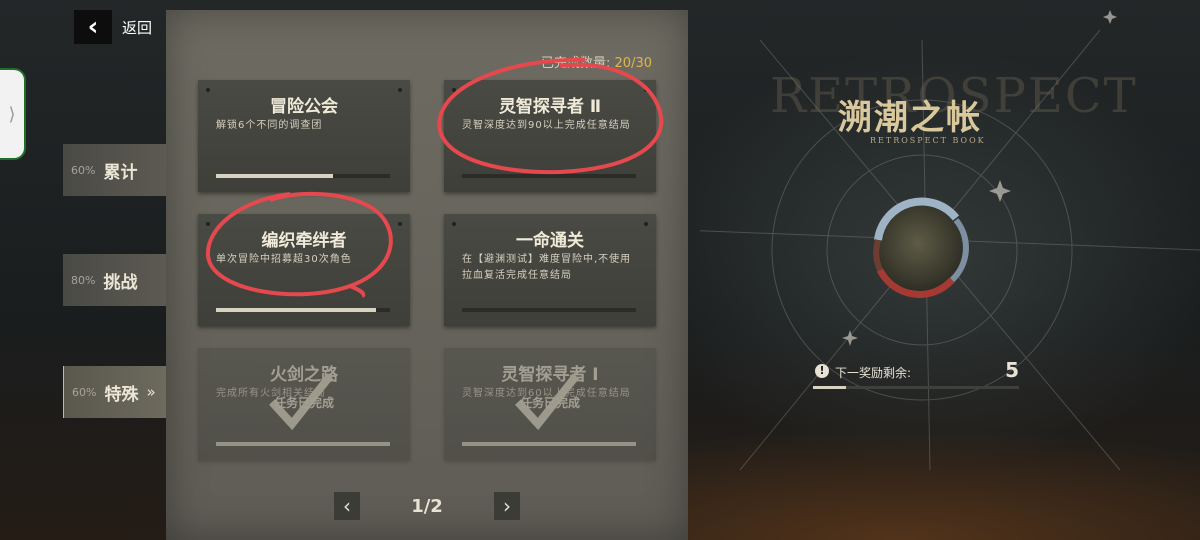 The width and height of the screenshot is (1200, 540). I want to click on achievement-card-completed: 火剑之路 完成所有火剑相关结局 任务已完成, so click(304, 404).